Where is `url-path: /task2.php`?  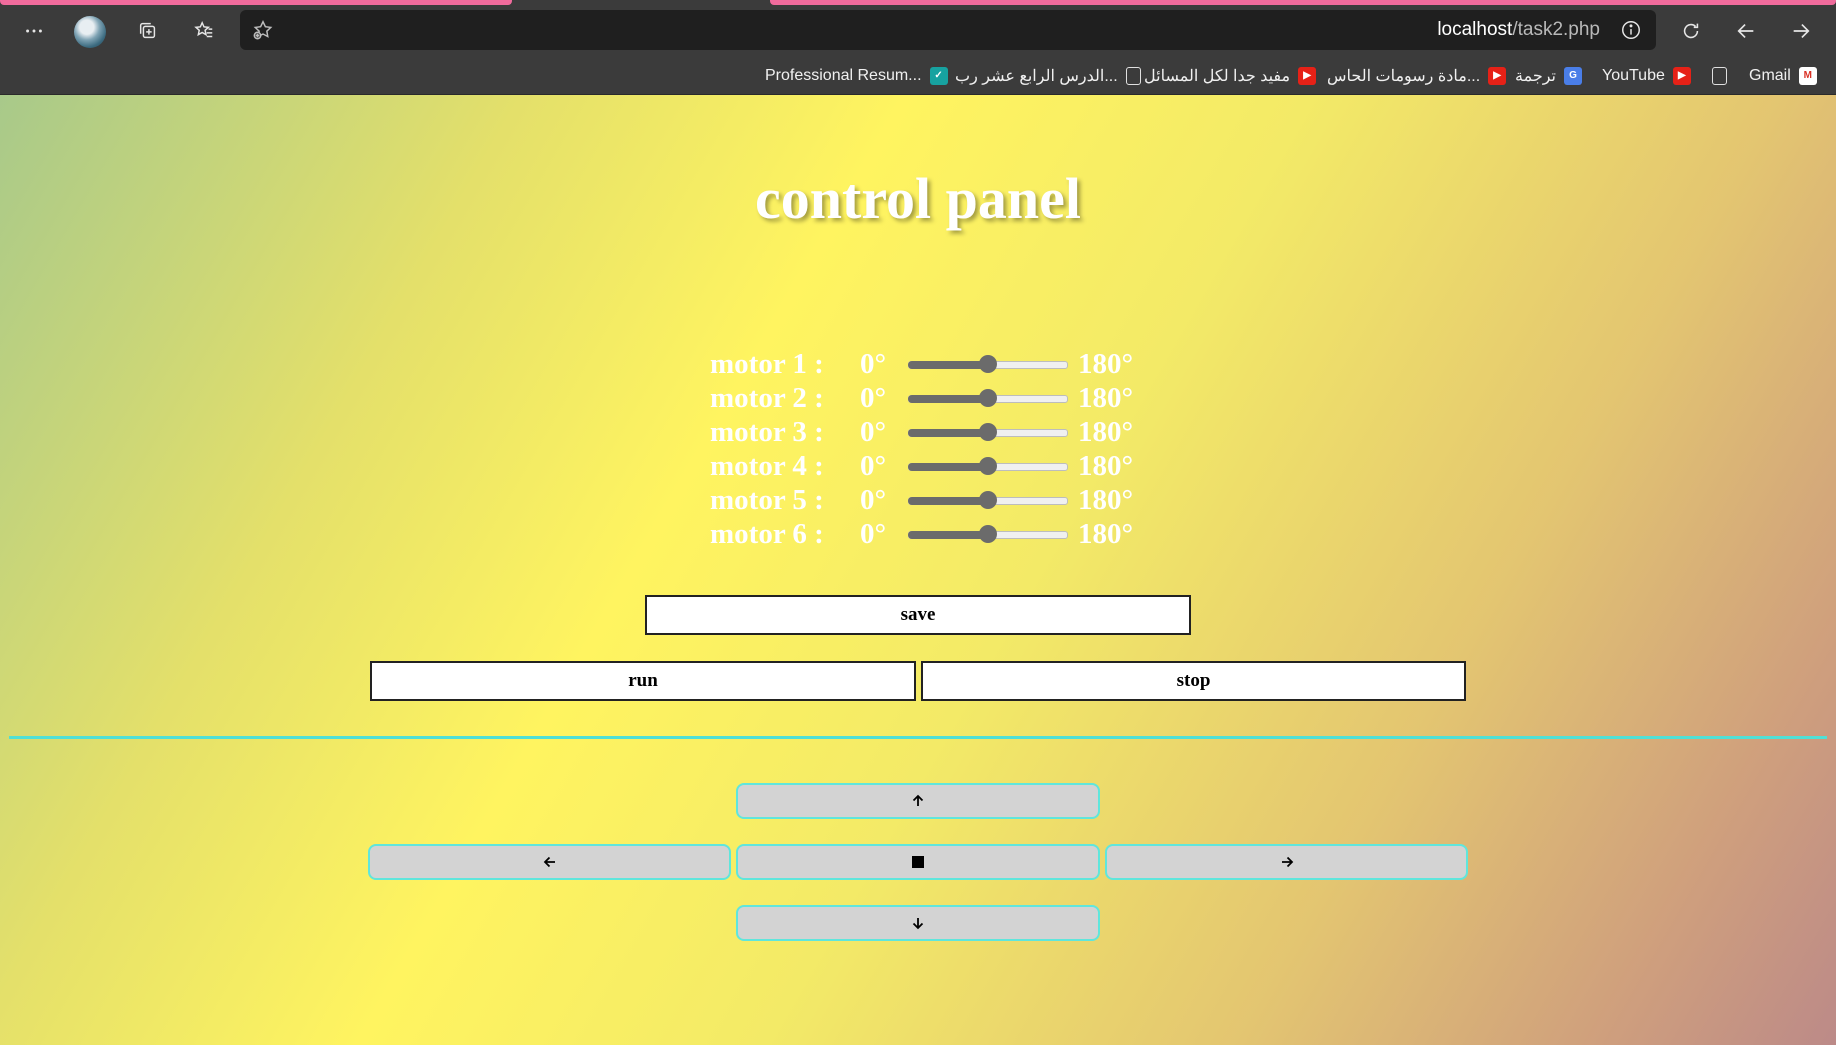
url-path: /task2.php is located at coordinates (1556, 29).